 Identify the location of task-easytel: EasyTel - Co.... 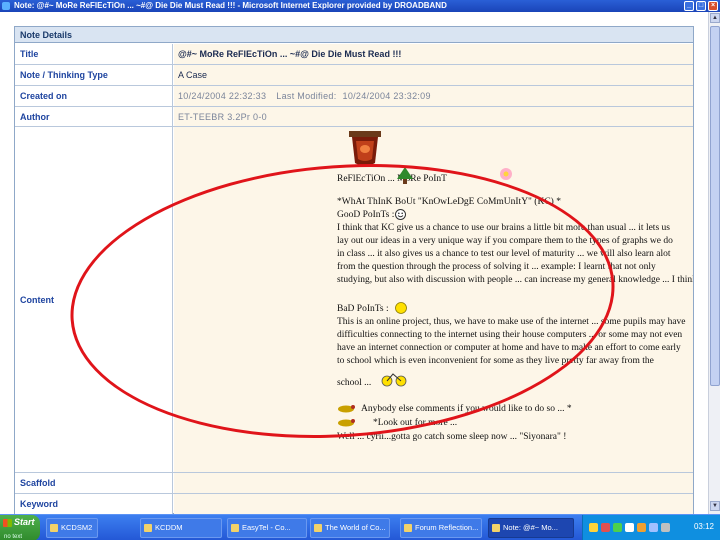
(267, 528).